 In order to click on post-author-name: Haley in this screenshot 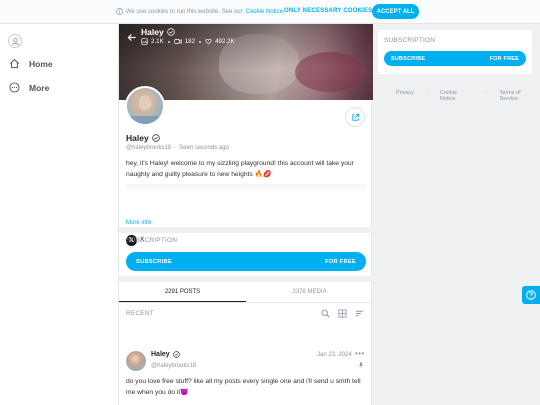, I will do `click(165, 354)`.